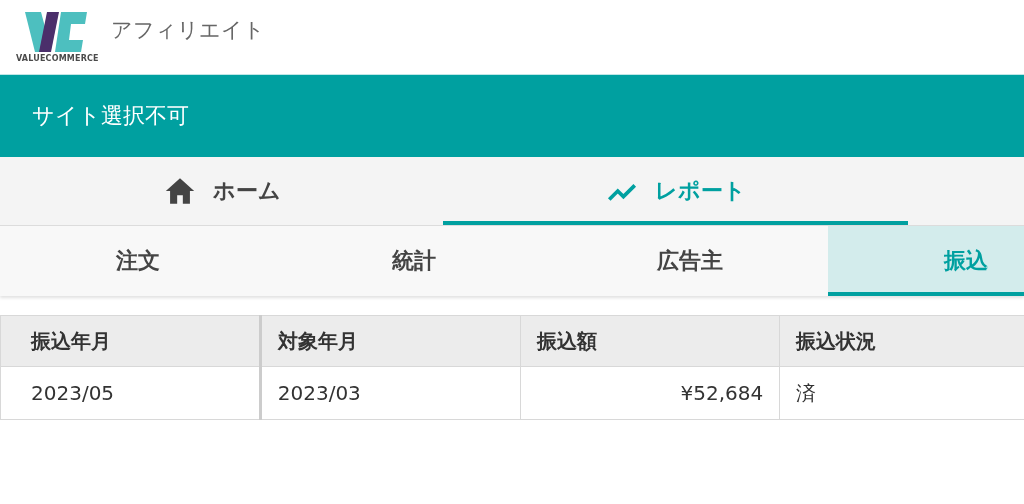 The image size is (1024, 504). Describe the element at coordinates (57, 31) in the screenshot. I see `logo-icon` at that location.